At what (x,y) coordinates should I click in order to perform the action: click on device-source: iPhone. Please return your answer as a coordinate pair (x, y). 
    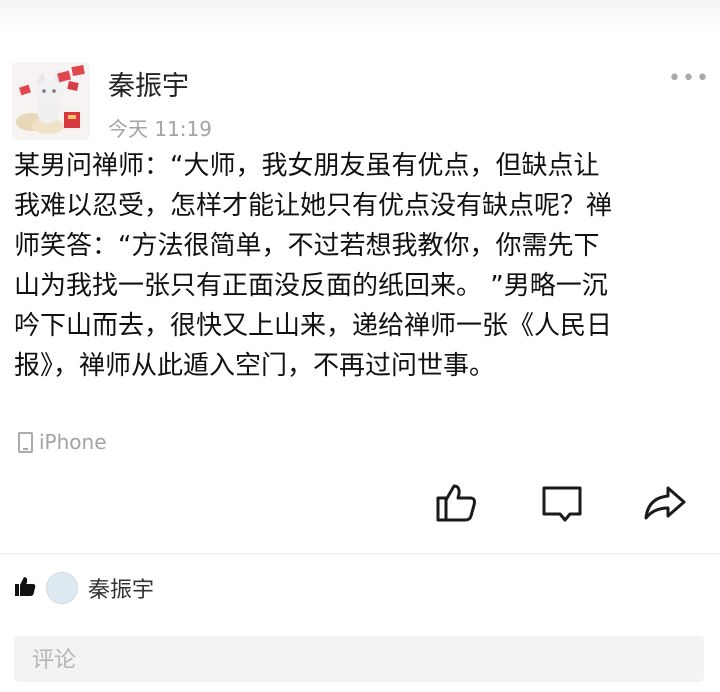
    Looking at the image, I should click on (62, 442).